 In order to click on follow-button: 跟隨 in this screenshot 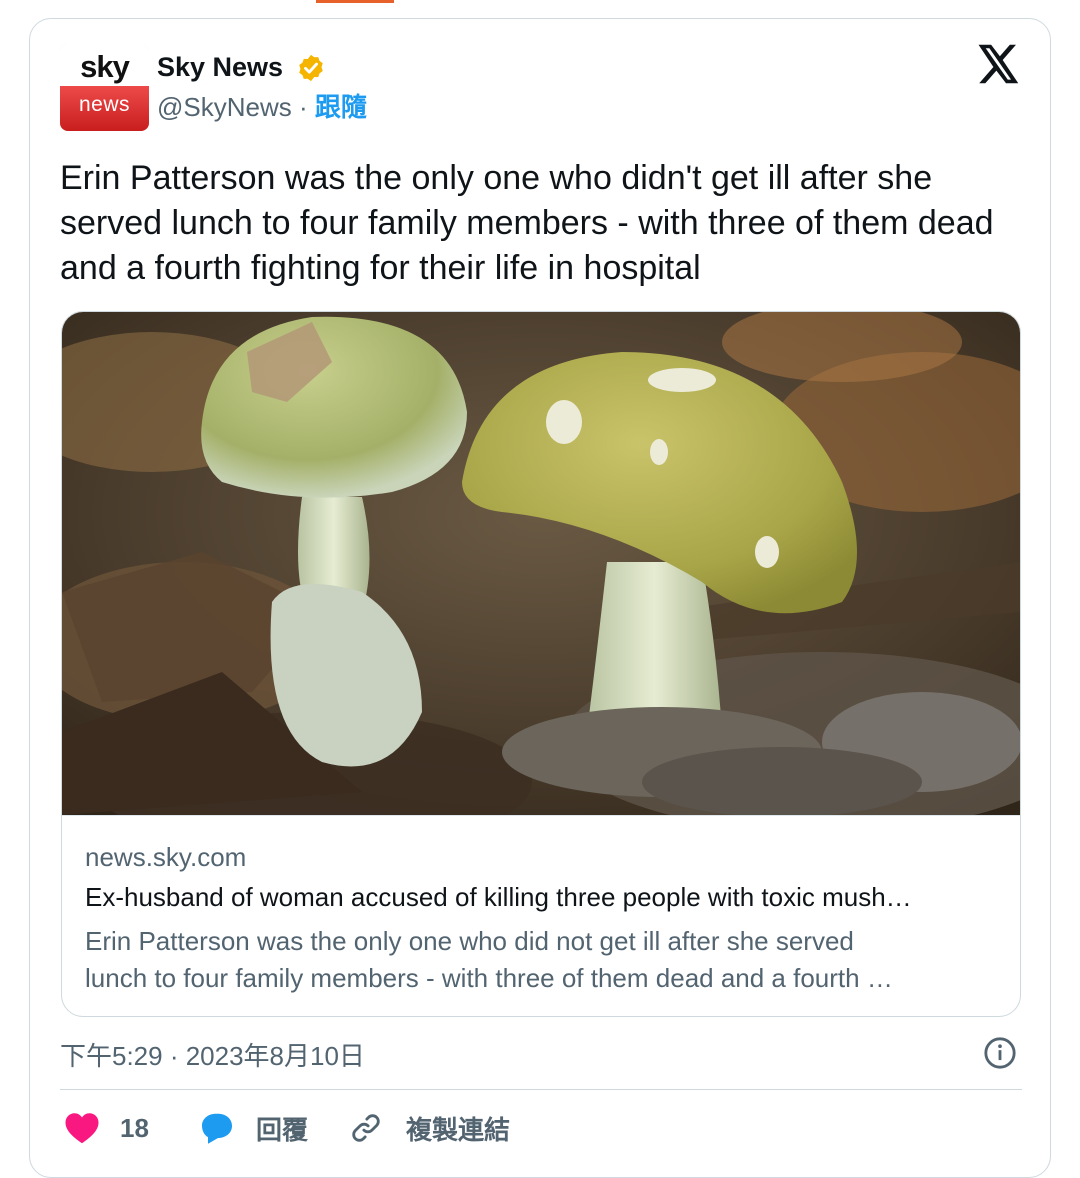, I will do `click(341, 107)`.